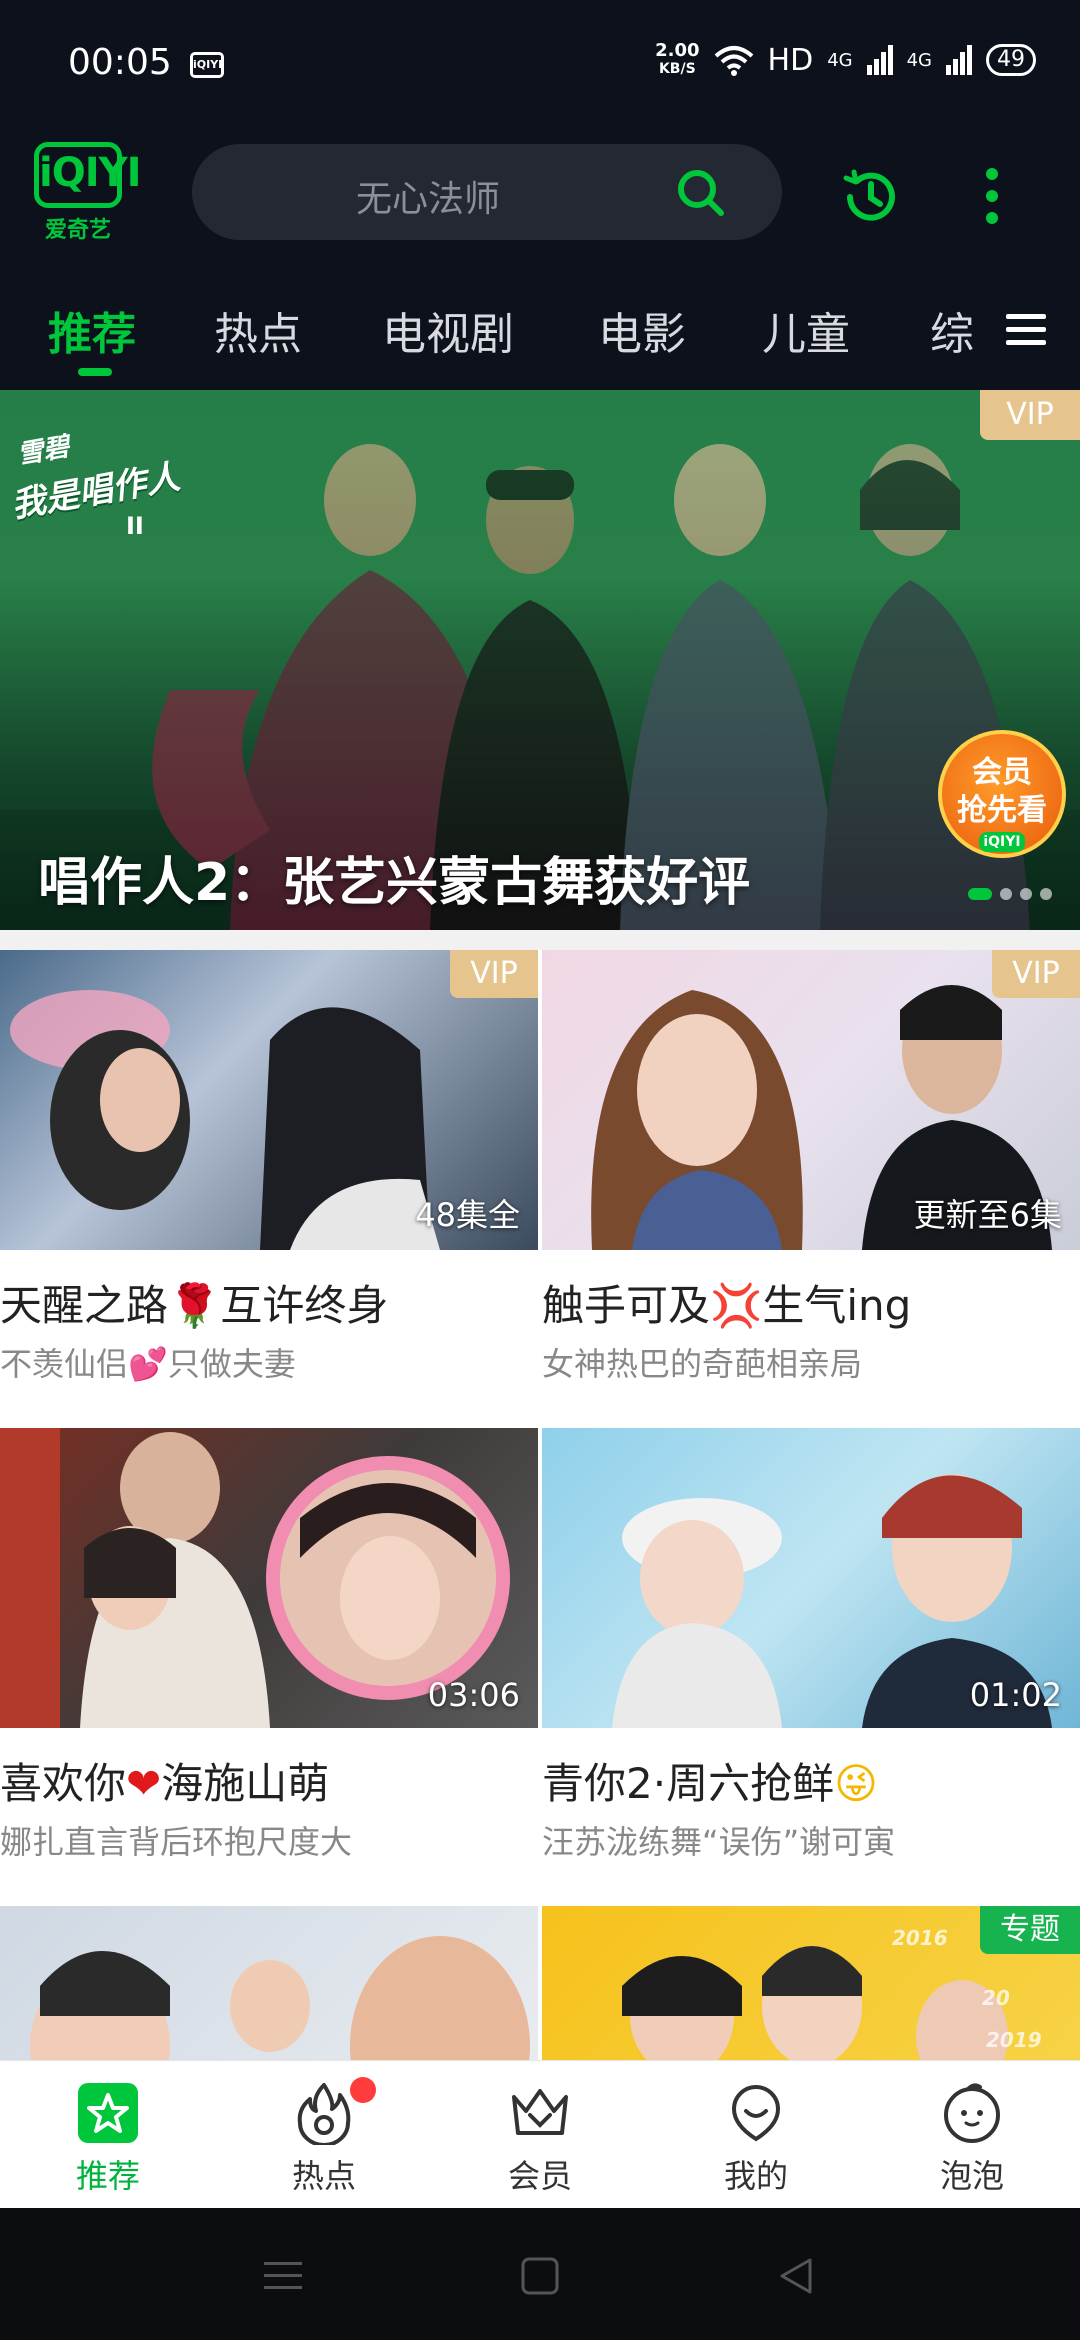 The image size is (1080, 2340). Describe the element at coordinates (856, 1783) in the screenshot. I see `wink-face-icon: 😜` at that location.